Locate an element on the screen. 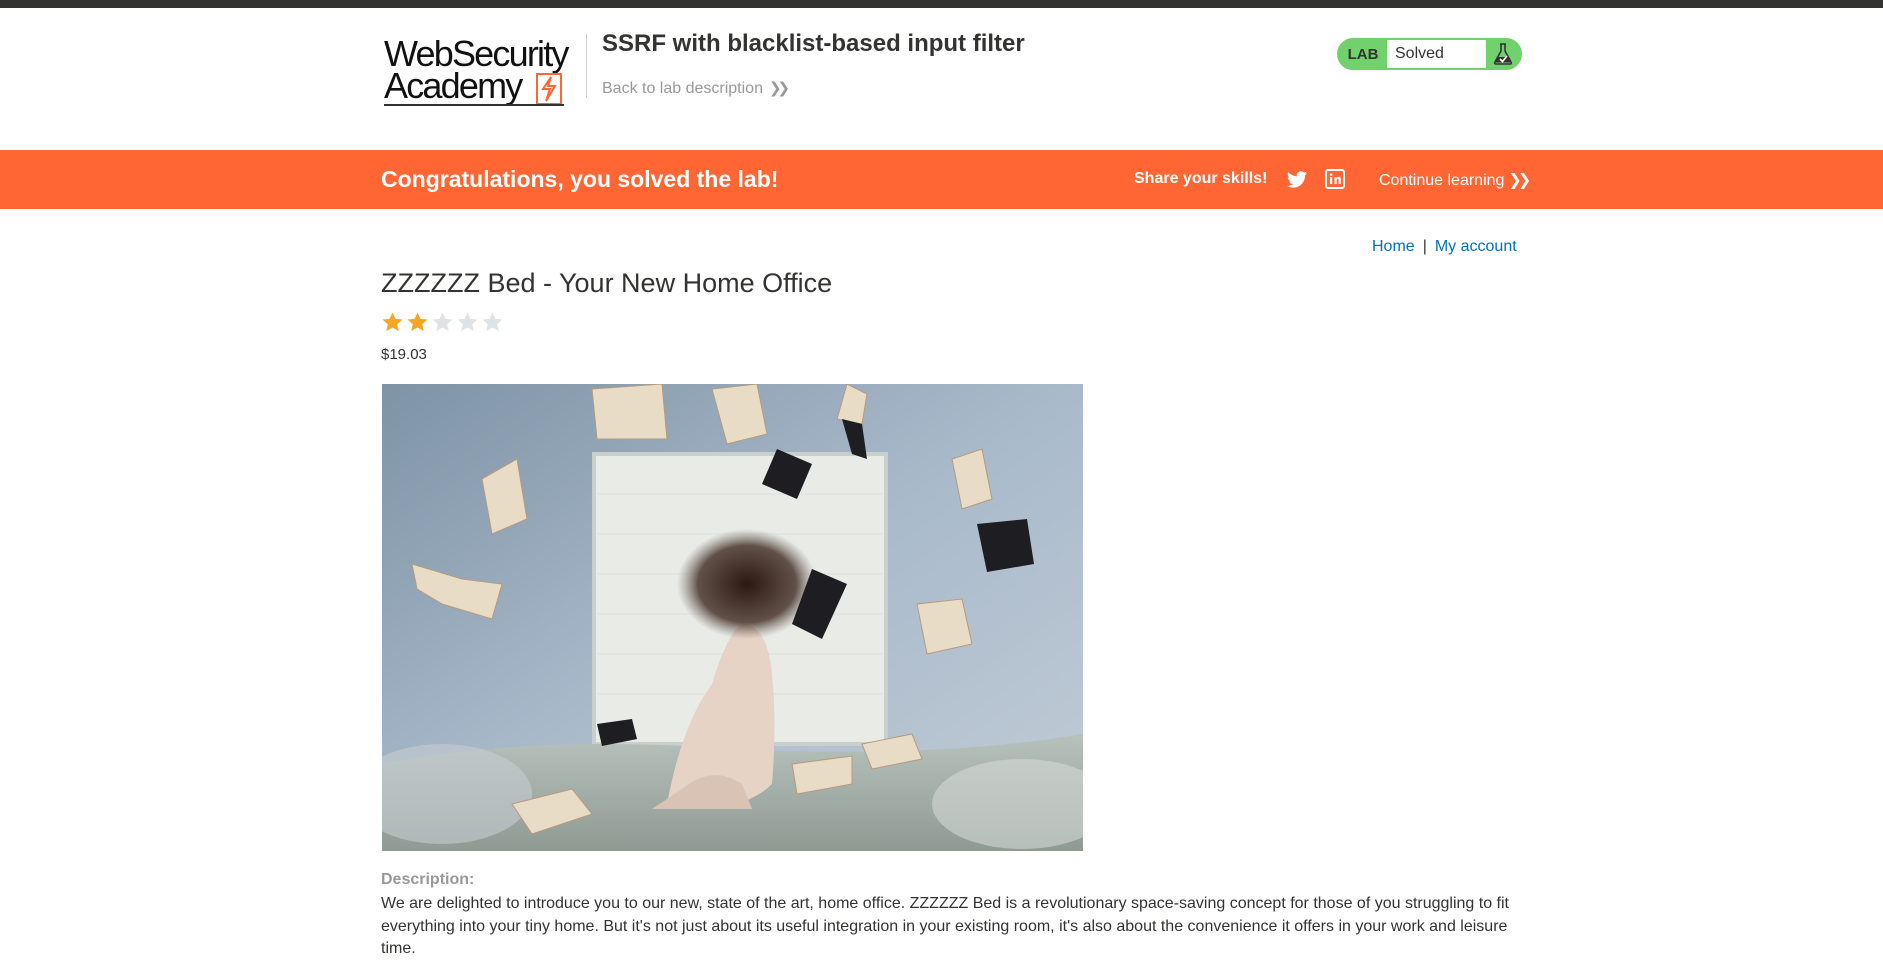 The image size is (1883, 967). description-label: Description: is located at coordinates (428, 879).